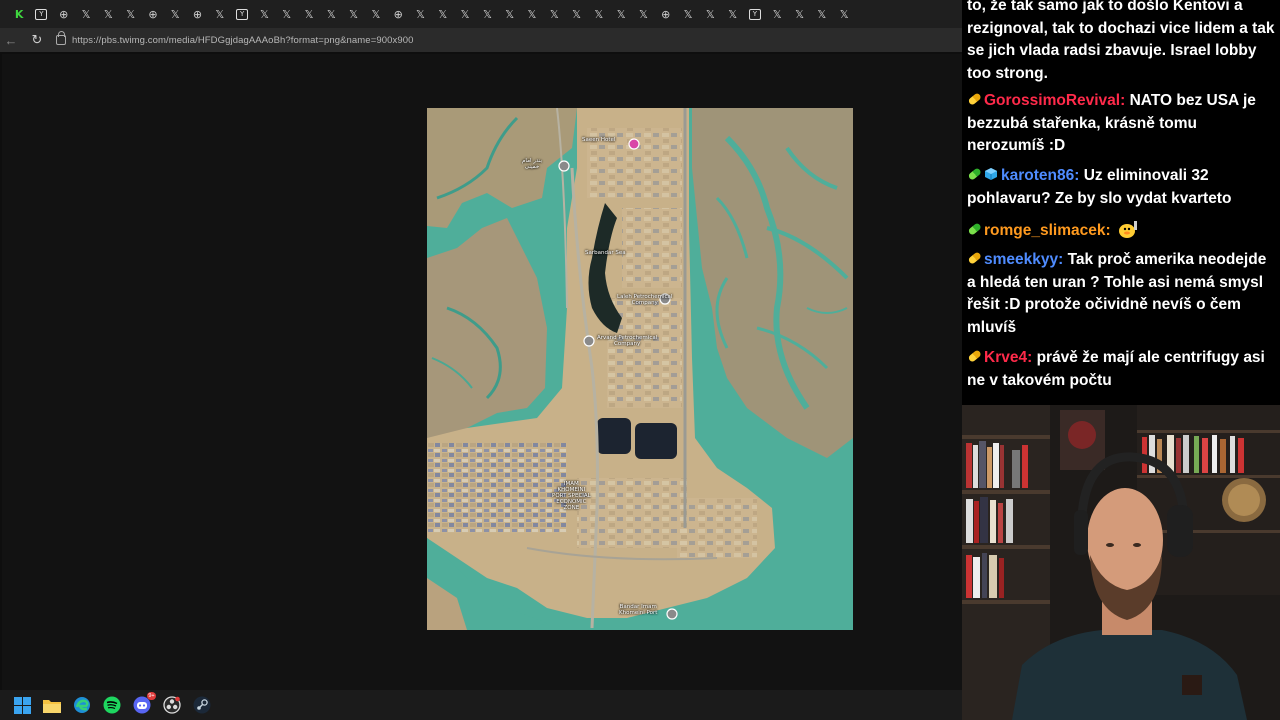  I want to click on streamer-webcam-image, so click(1121, 562).